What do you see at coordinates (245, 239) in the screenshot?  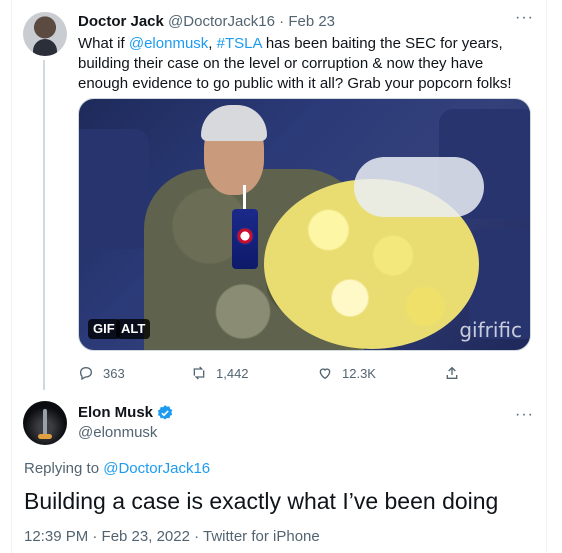 I see `soda-cup-graphic` at bounding box center [245, 239].